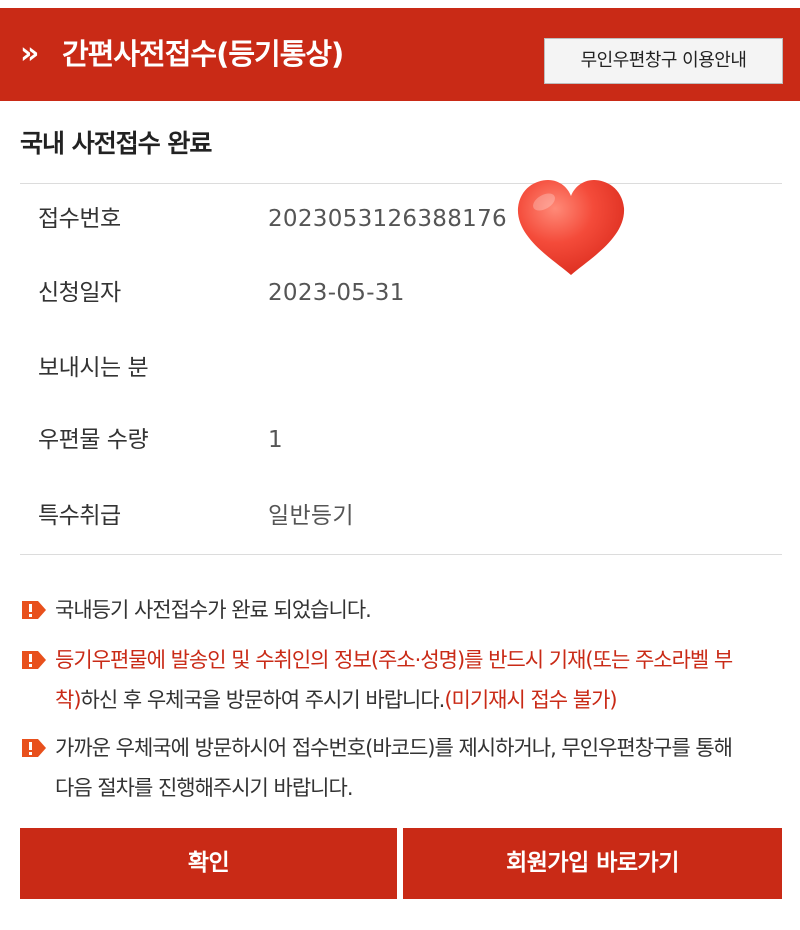 This screenshot has width=800, height=930. I want to click on page-title: 간편사전접수(등기통상), so click(203, 54).